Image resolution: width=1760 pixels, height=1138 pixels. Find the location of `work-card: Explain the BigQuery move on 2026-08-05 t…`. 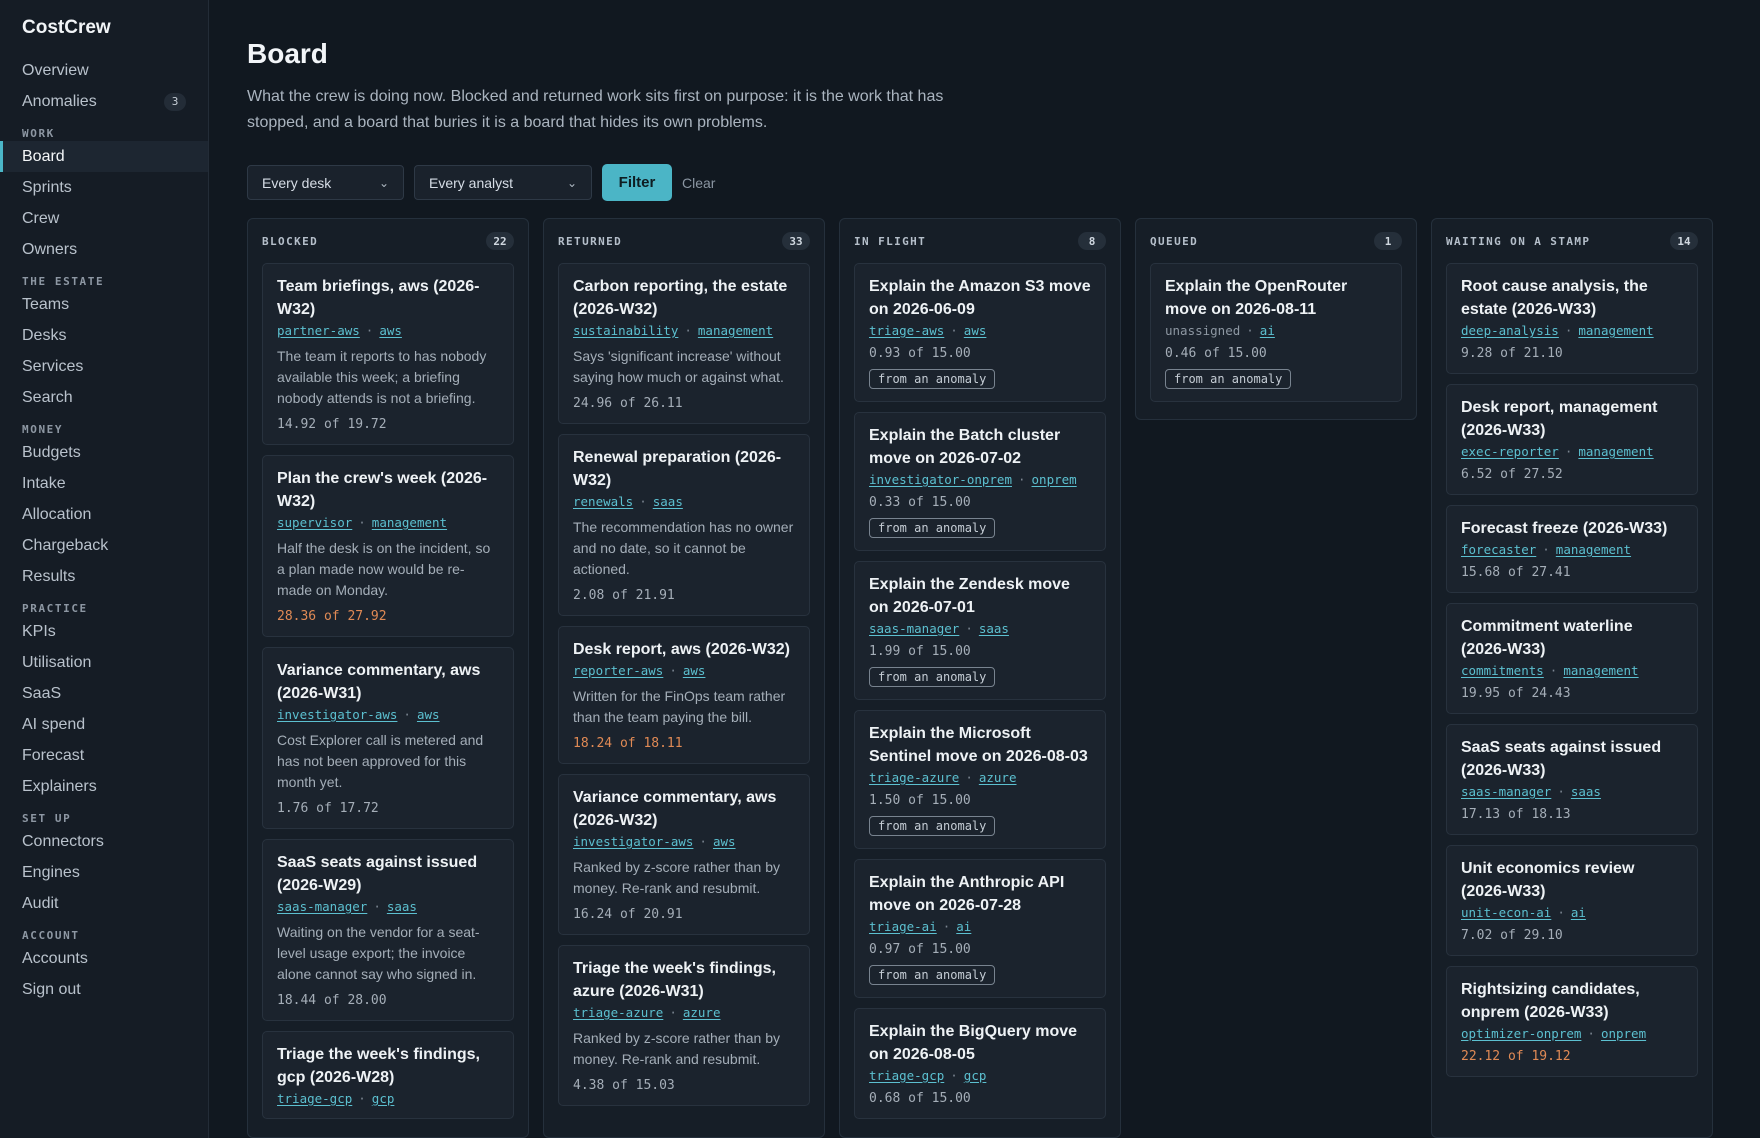

work-card: Explain the BigQuery move on 2026-08-05 t… is located at coordinates (980, 1063).